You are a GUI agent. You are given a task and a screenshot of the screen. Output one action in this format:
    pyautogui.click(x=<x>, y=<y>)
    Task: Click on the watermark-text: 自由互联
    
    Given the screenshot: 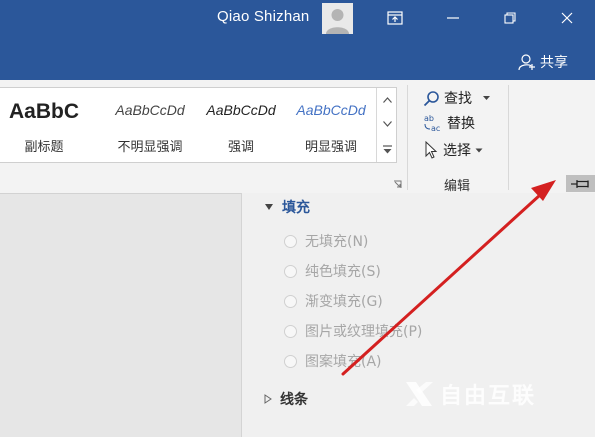 What is the action you would take?
    pyautogui.click(x=488, y=396)
    